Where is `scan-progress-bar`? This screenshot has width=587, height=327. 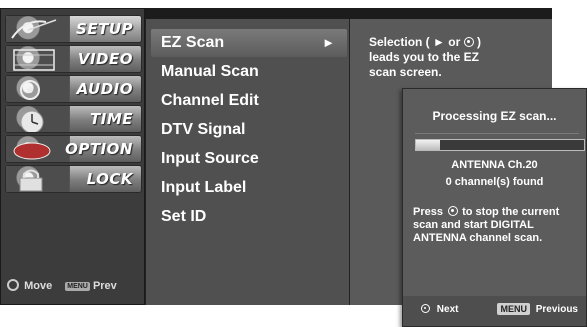
scan-progress-bar is located at coordinates (500, 145).